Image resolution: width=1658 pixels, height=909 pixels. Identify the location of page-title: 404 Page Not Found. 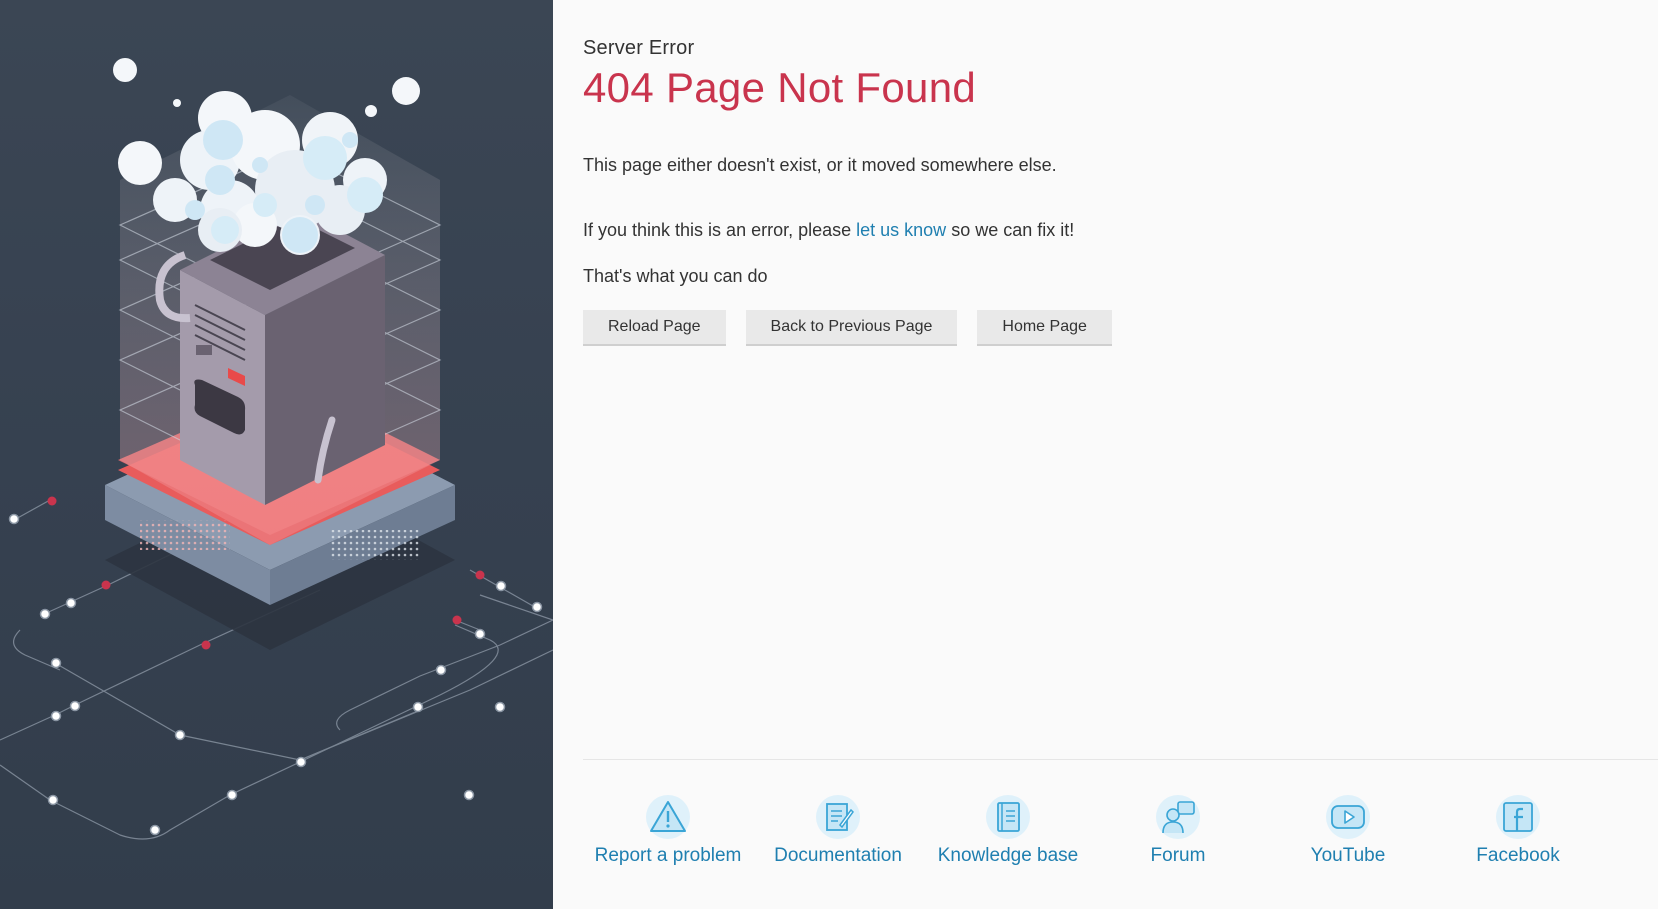
(780, 87).